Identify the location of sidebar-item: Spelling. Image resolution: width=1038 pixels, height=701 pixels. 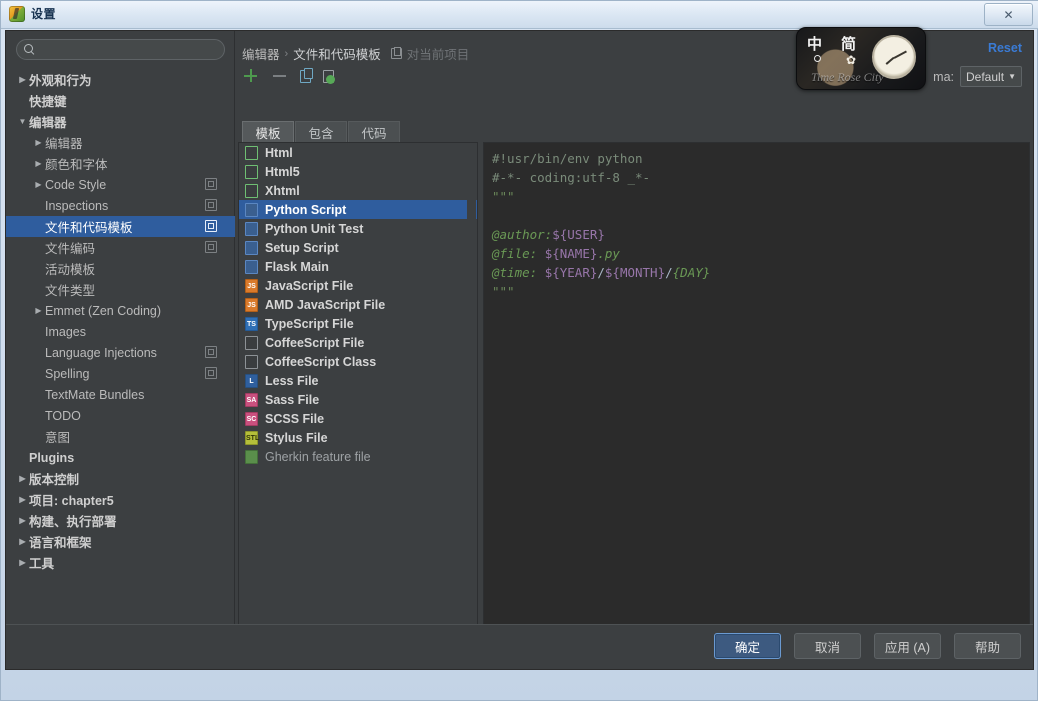
(120, 373).